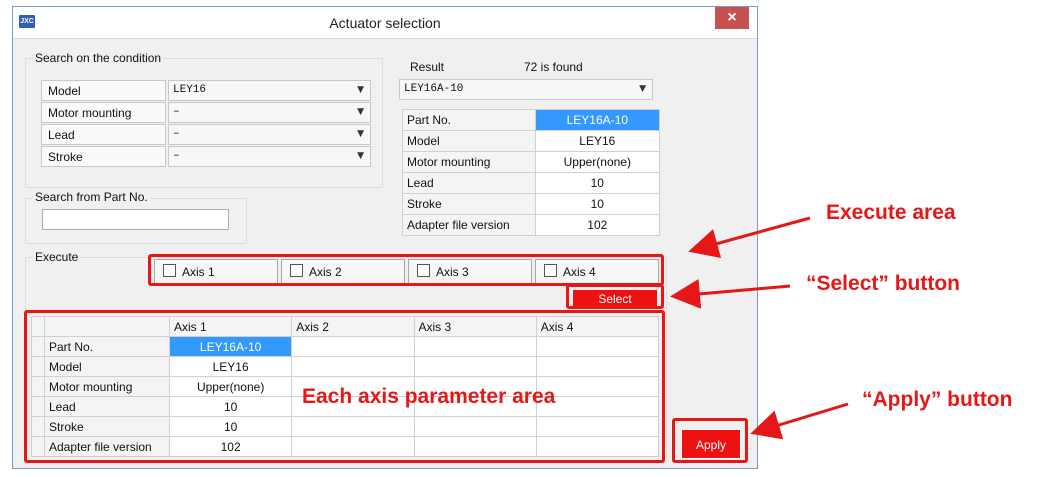  Describe the element at coordinates (749, 237) in the screenshot. I see `execute-area-arrow` at that location.